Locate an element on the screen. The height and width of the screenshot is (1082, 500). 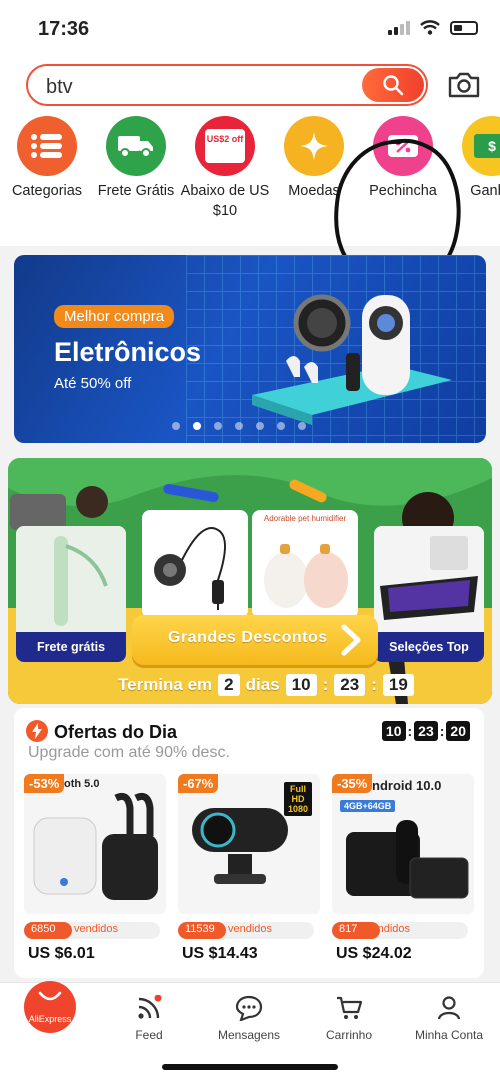
wifi-icon is located at coordinates (430, 27).